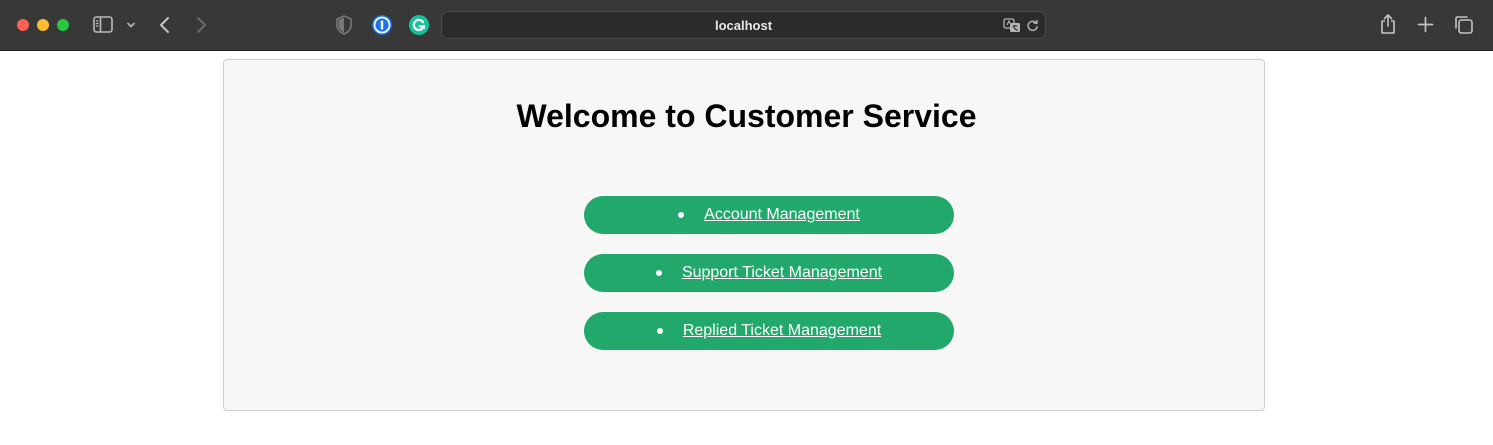 The width and height of the screenshot is (1493, 445). What do you see at coordinates (165, 25) in the screenshot?
I see `back-icon` at bounding box center [165, 25].